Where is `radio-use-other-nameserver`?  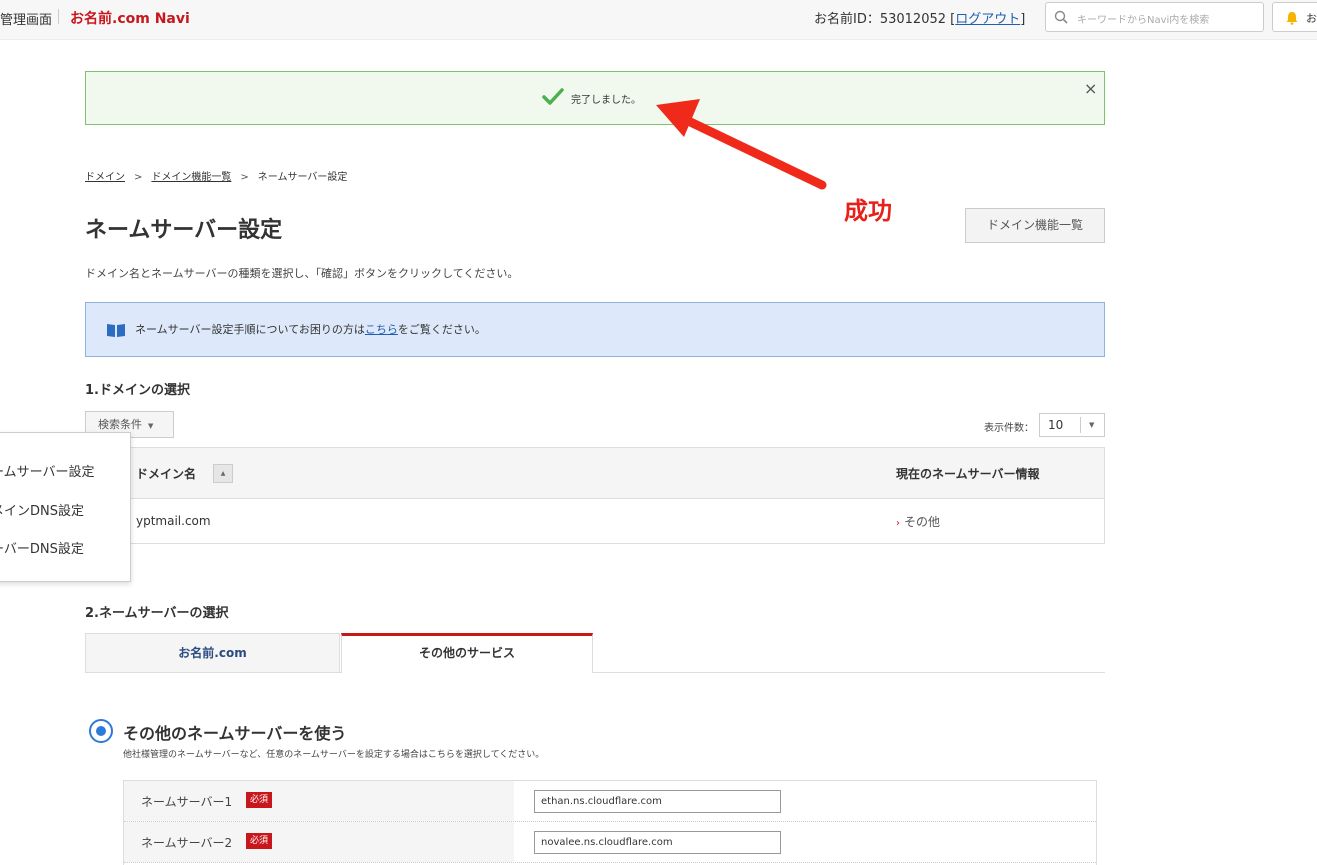
radio-use-other-nameserver is located at coordinates (101, 731).